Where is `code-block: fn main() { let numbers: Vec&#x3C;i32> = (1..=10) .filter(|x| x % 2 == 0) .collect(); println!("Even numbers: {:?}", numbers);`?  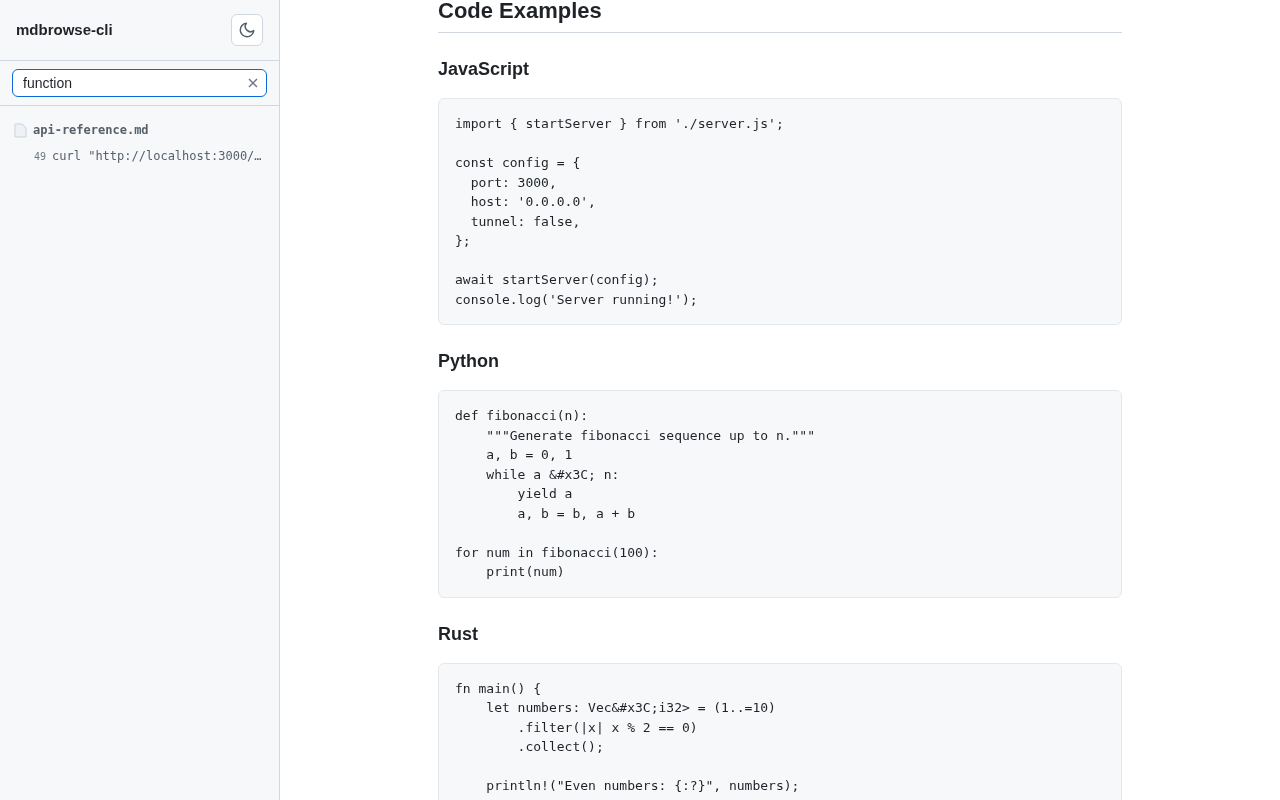 code-block: fn main() { let numbers: Vec&#x3C;i32> = (1..=10) .filter(|x| x % 2 == 0) .collect(); println!("Even numbers: {:?}", numbers); is located at coordinates (780, 731).